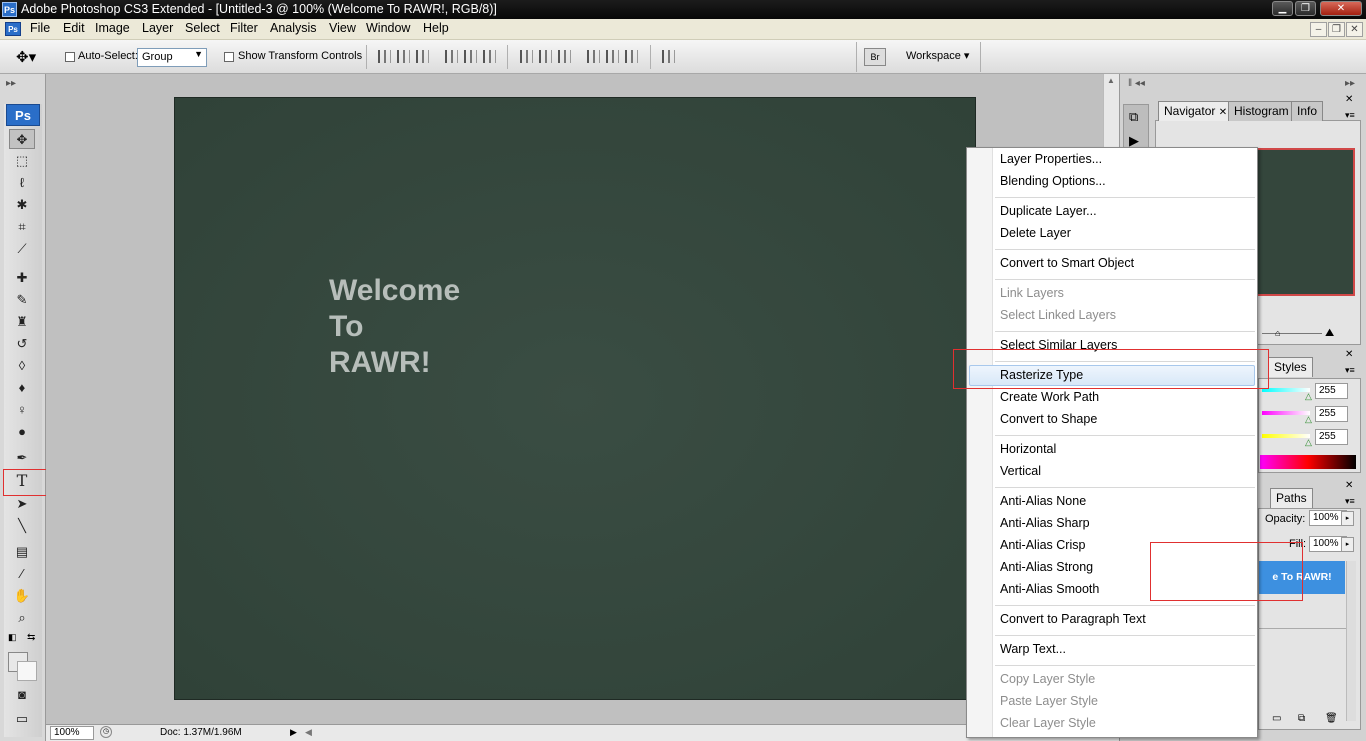  Describe the element at coordinates (1276, 718) in the screenshot. I see `new-group-icon: ▭` at that location.